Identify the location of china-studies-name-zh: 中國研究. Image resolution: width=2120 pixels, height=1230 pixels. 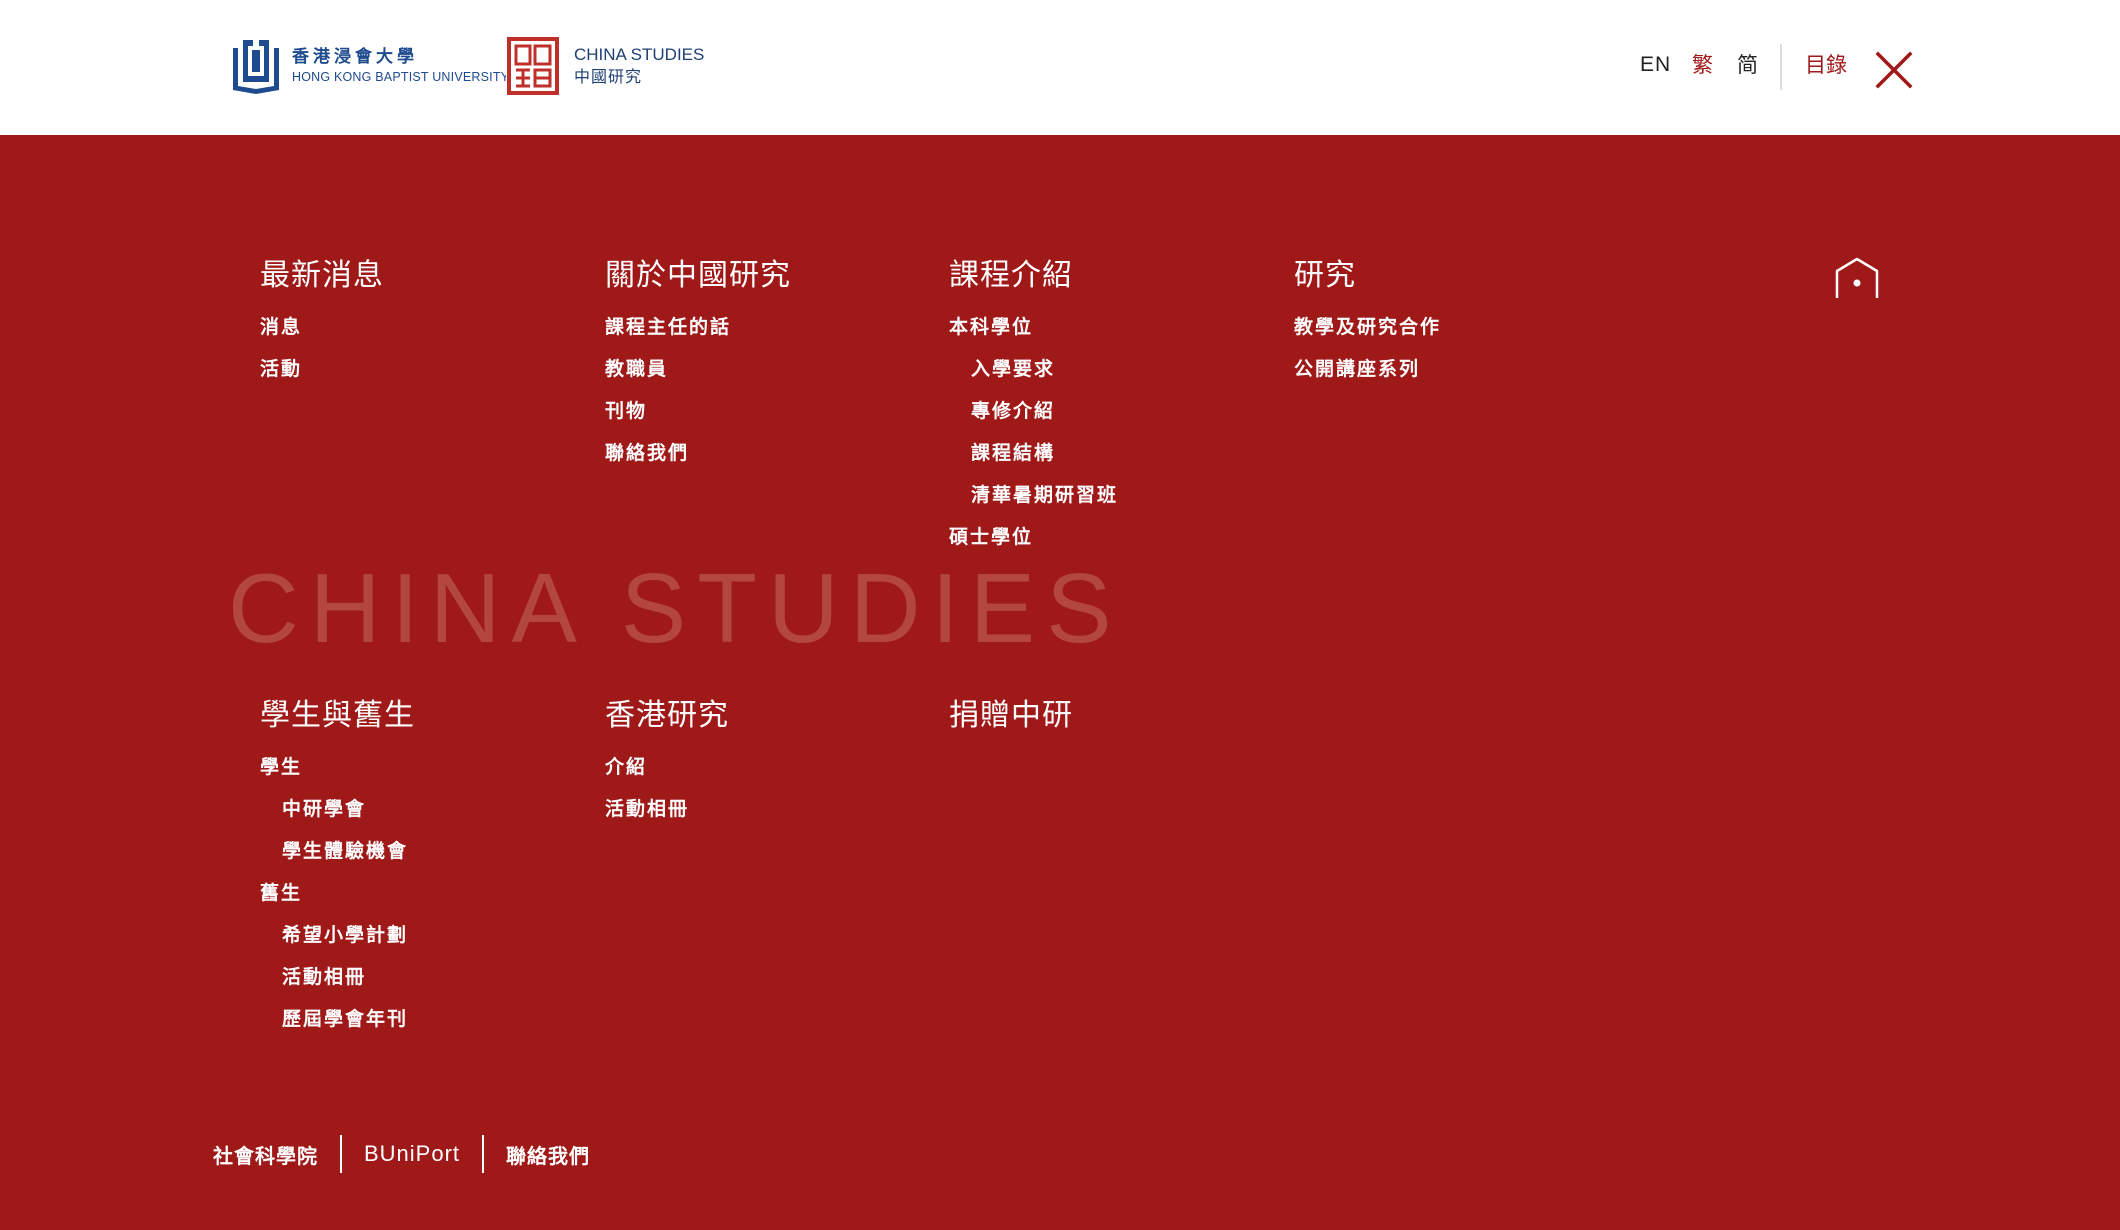
(608, 76).